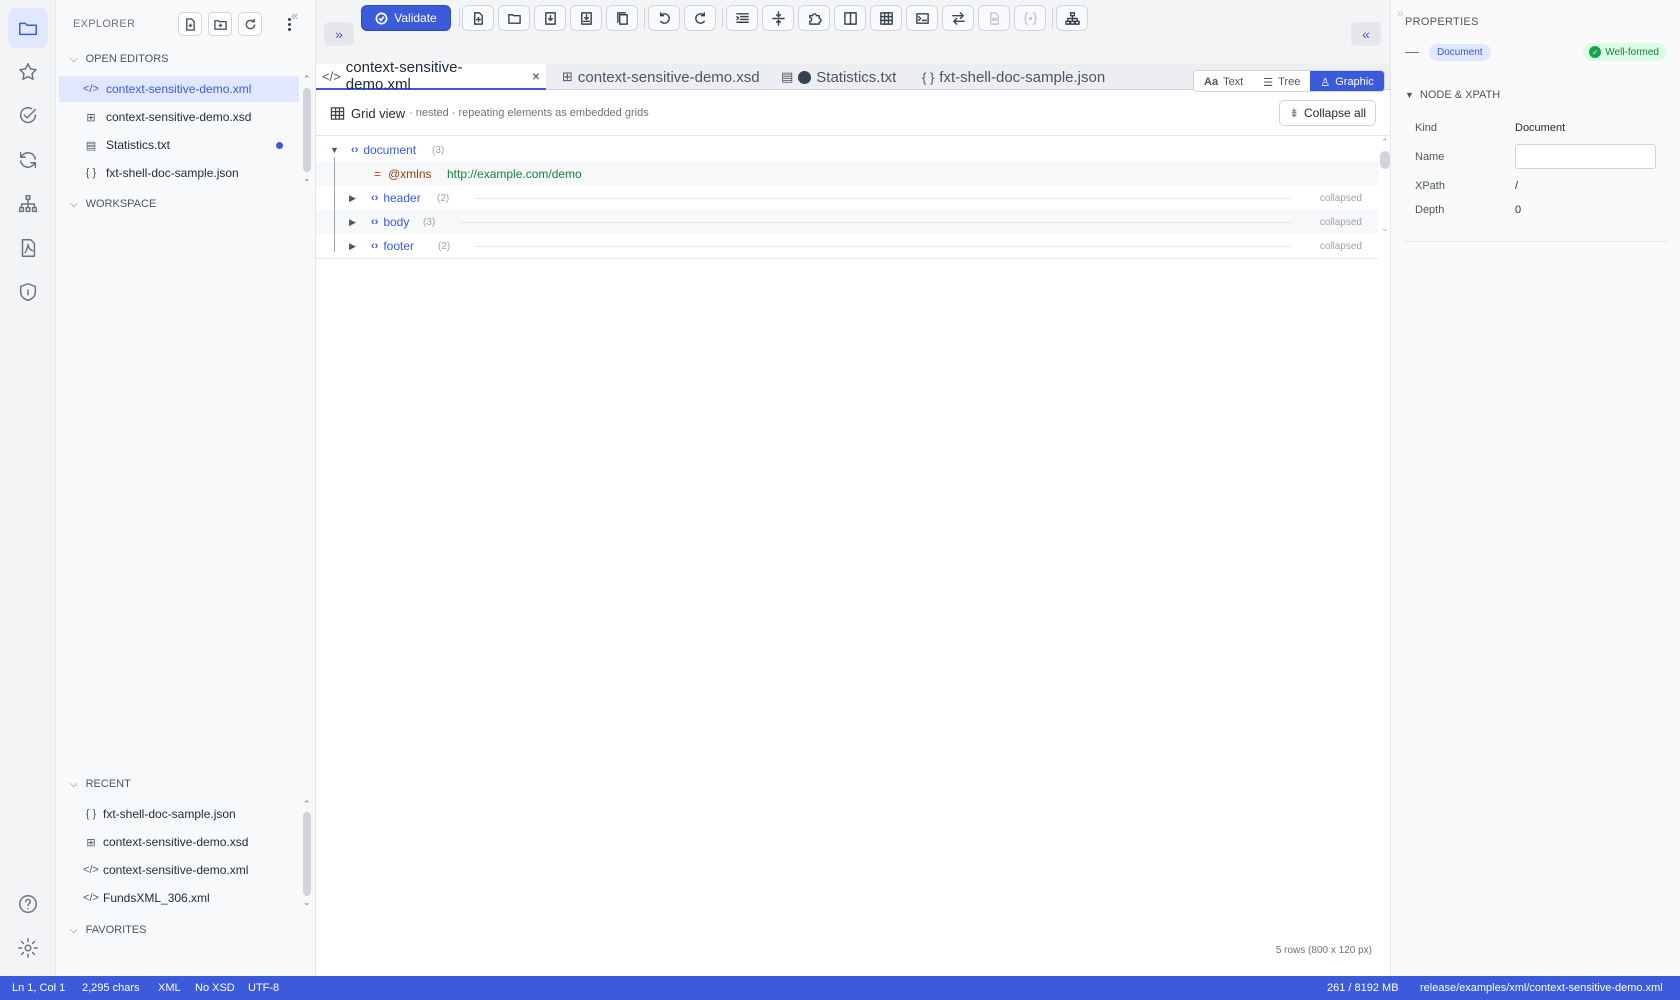  I want to click on pdf-file-icon, so click(28, 248).